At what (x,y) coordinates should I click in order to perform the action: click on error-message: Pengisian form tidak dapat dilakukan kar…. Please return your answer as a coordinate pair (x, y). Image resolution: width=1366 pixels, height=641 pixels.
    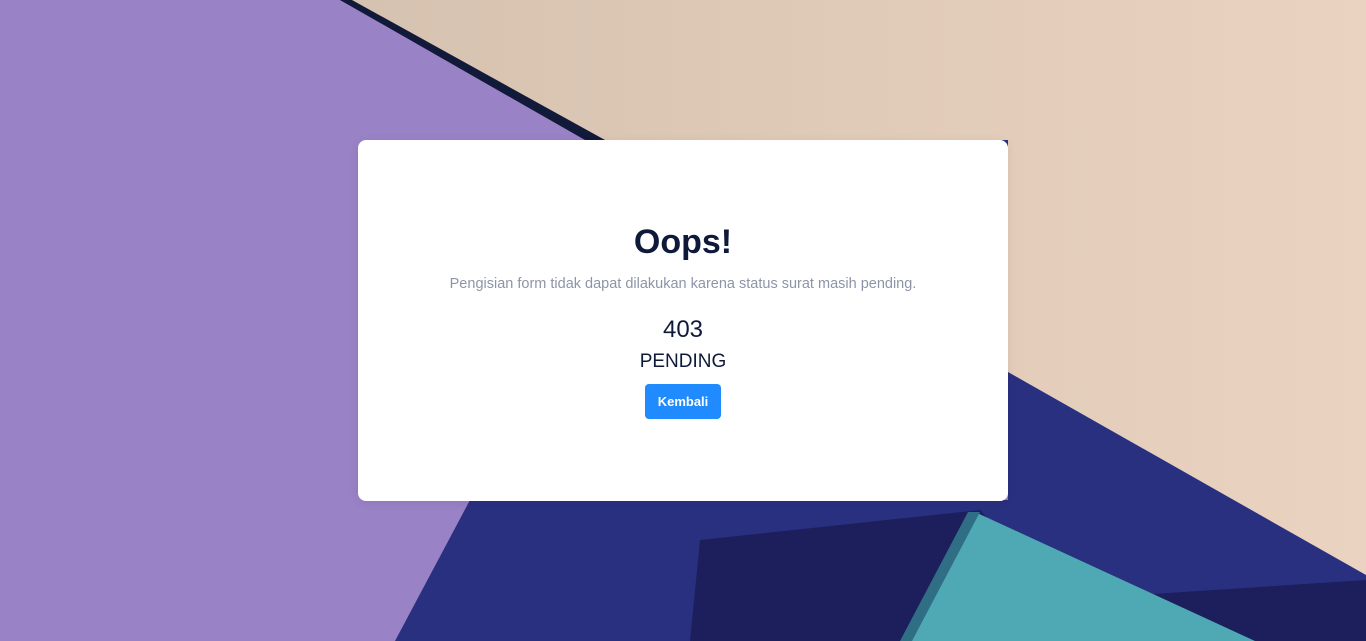
    Looking at the image, I should click on (683, 284).